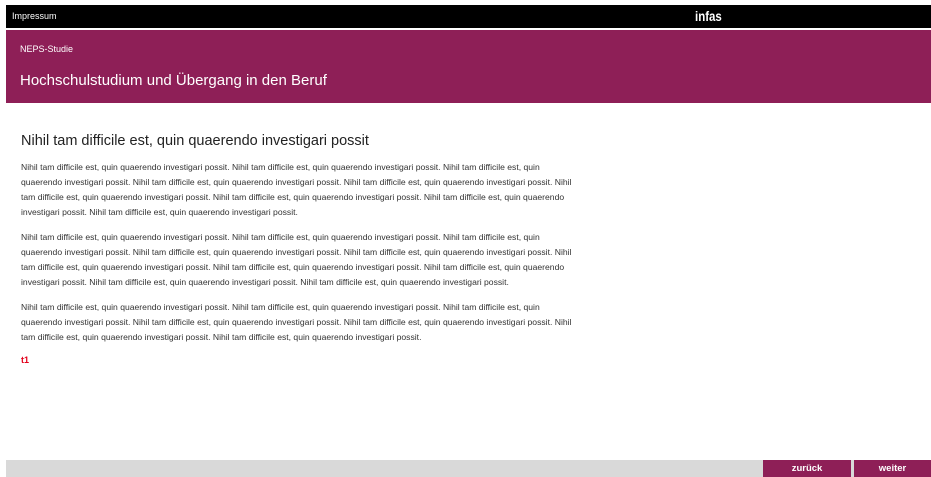 This screenshot has width=931, height=477. What do you see at coordinates (468, 16) in the screenshot?
I see `top-bar: Impressum infas` at bounding box center [468, 16].